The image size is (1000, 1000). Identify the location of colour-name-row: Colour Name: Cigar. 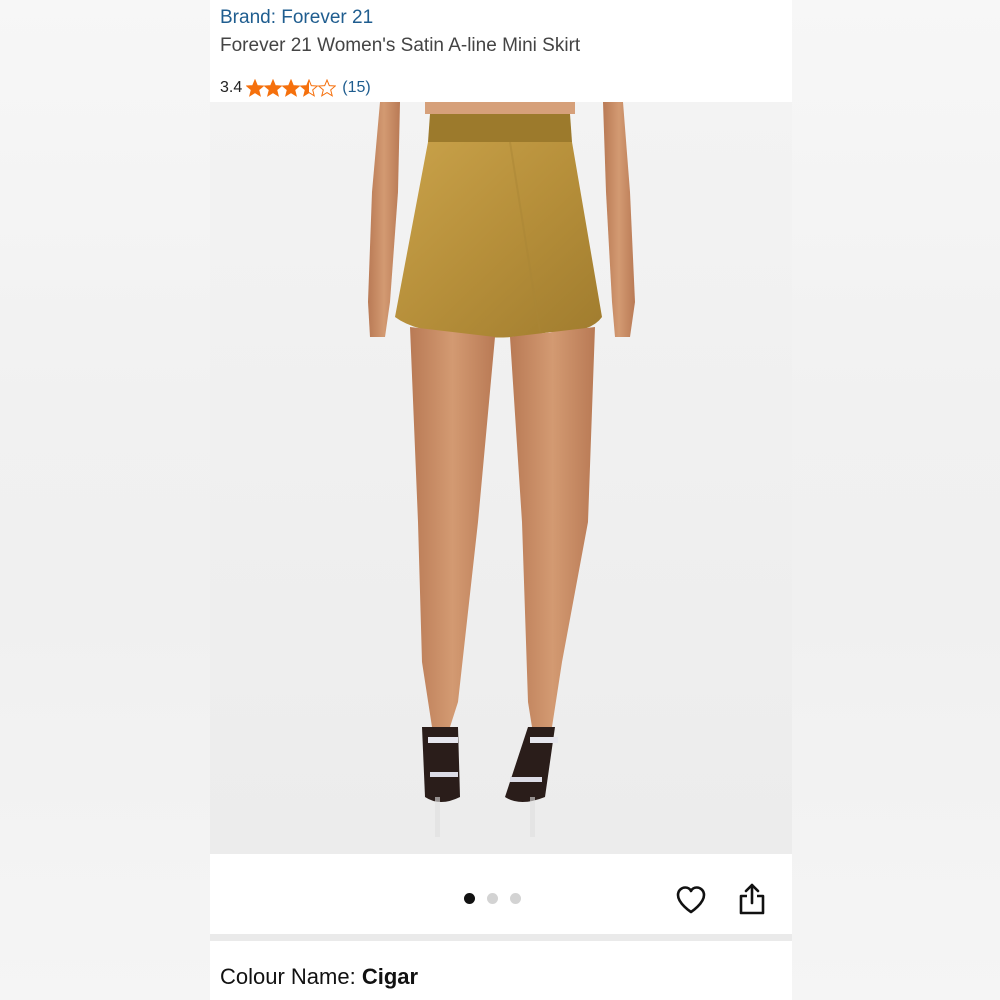
(319, 977).